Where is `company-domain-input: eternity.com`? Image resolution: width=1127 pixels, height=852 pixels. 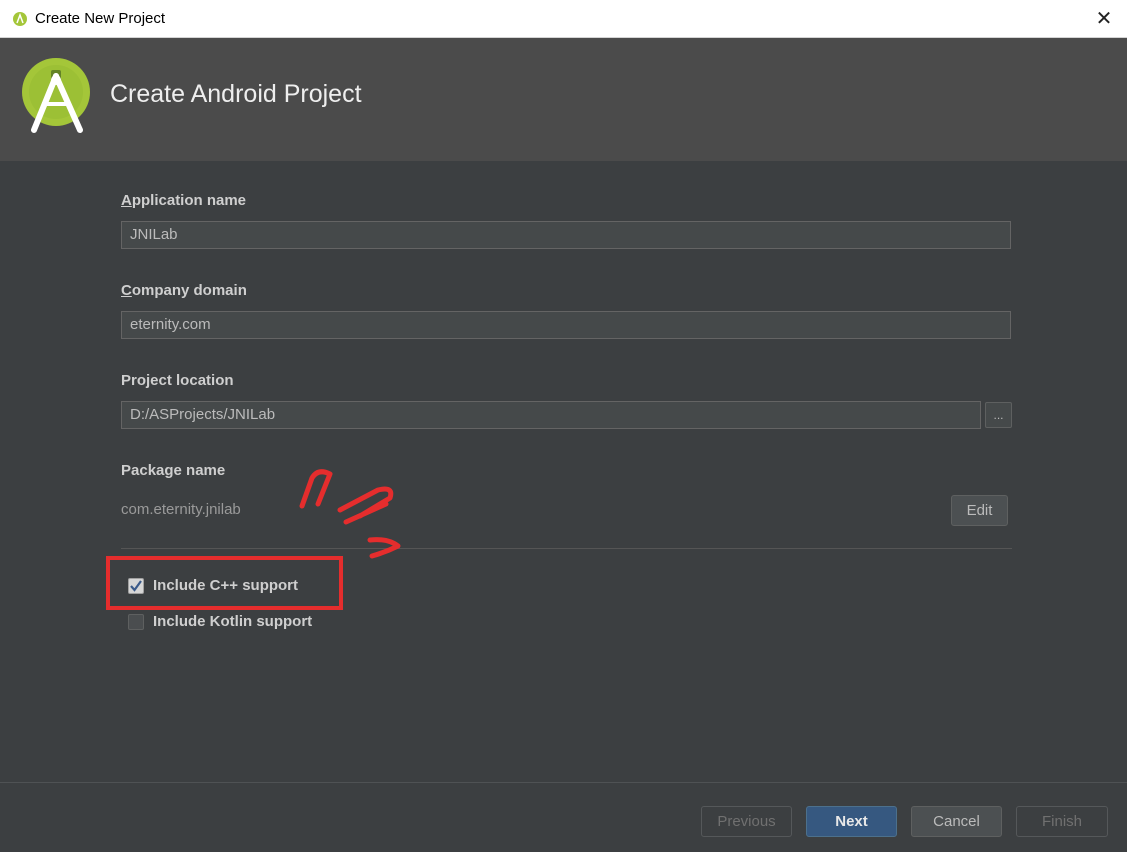 company-domain-input: eternity.com is located at coordinates (566, 325).